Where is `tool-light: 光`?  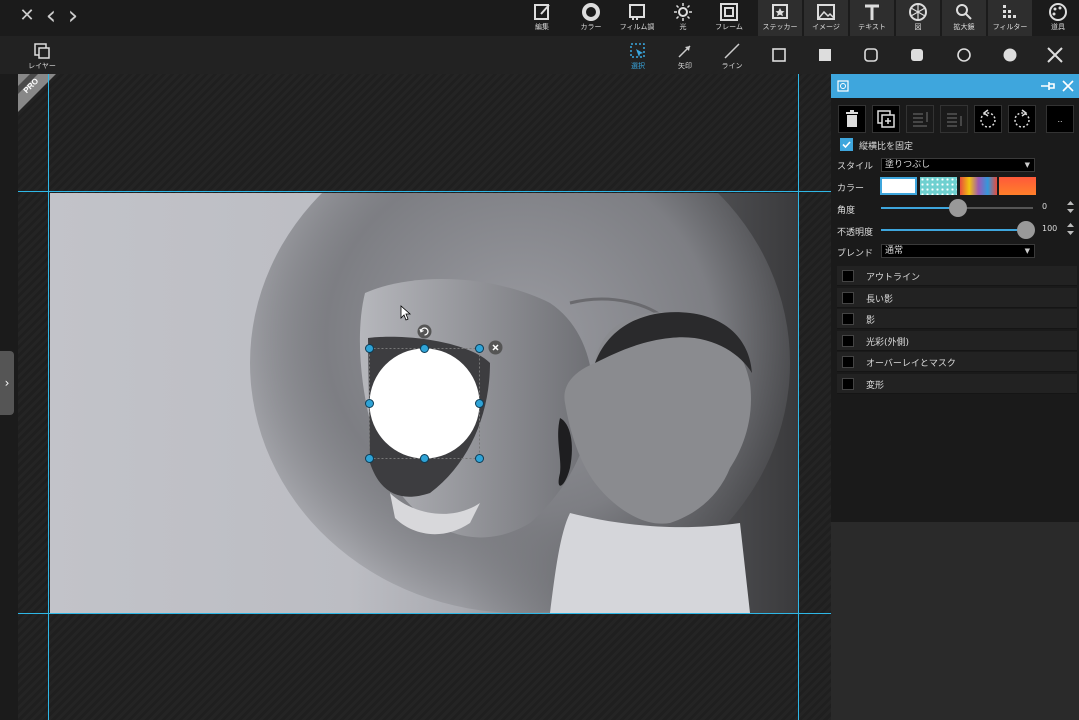
tool-light: 光 is located at coordinates (683, 18).